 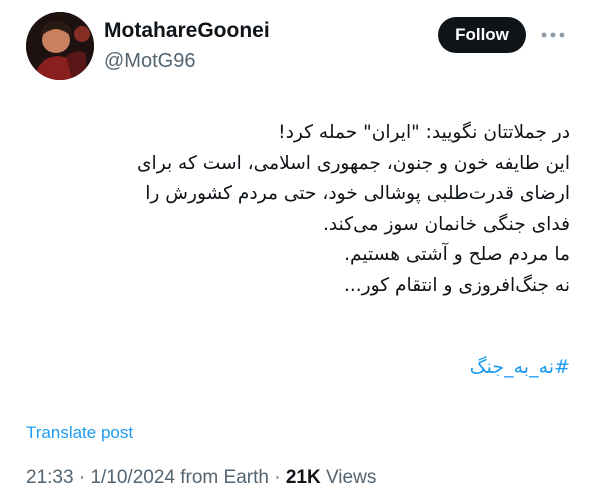 I want to click on tweet-header: MotahareGoonei @MotG96 Follow, so click(x=301, y=47).